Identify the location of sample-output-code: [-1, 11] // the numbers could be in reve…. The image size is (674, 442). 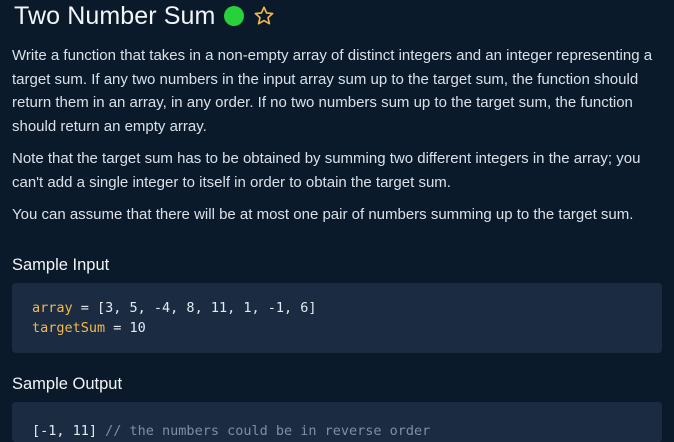
(337, 421).